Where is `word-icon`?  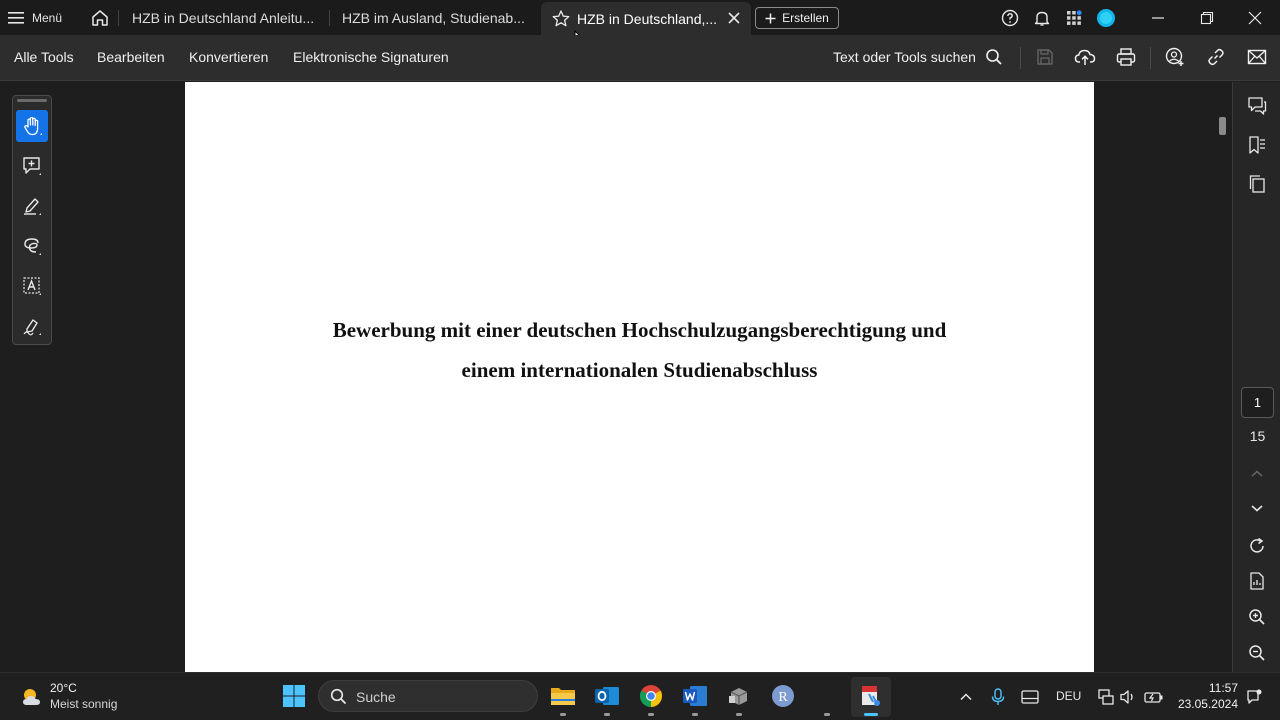 word-icon is located at coordinates (695, 696).